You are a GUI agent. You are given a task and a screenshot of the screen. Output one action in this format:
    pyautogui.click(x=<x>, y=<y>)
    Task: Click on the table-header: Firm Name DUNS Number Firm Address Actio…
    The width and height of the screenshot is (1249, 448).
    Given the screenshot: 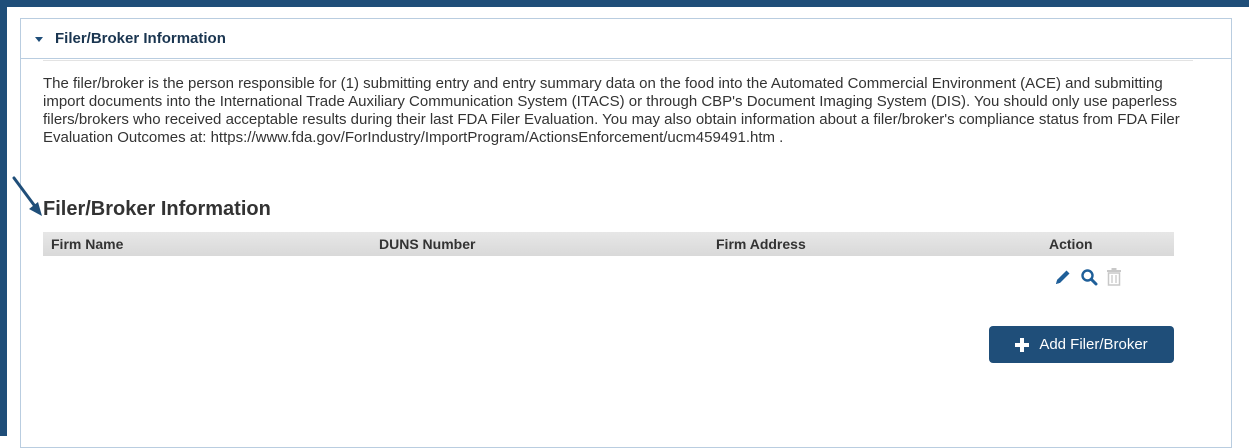 What is the action you would take?
    pyautogui.click(x=608, y=244)
    